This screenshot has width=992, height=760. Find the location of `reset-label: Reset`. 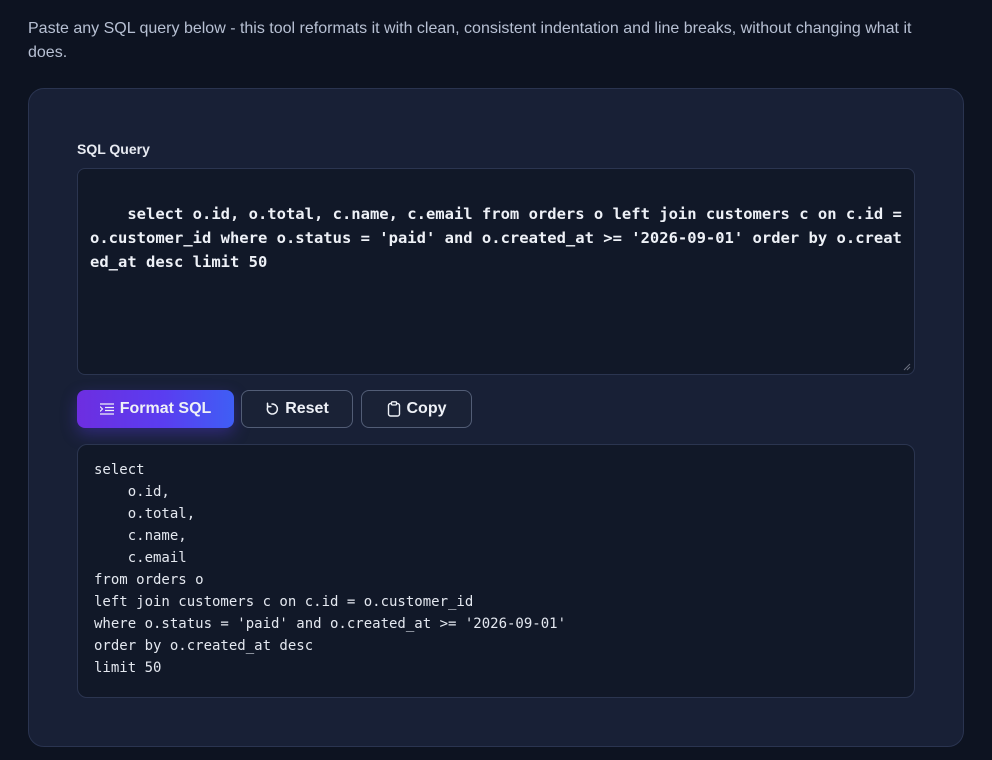

reset-label: Reset is located at coordinates (307, 408).